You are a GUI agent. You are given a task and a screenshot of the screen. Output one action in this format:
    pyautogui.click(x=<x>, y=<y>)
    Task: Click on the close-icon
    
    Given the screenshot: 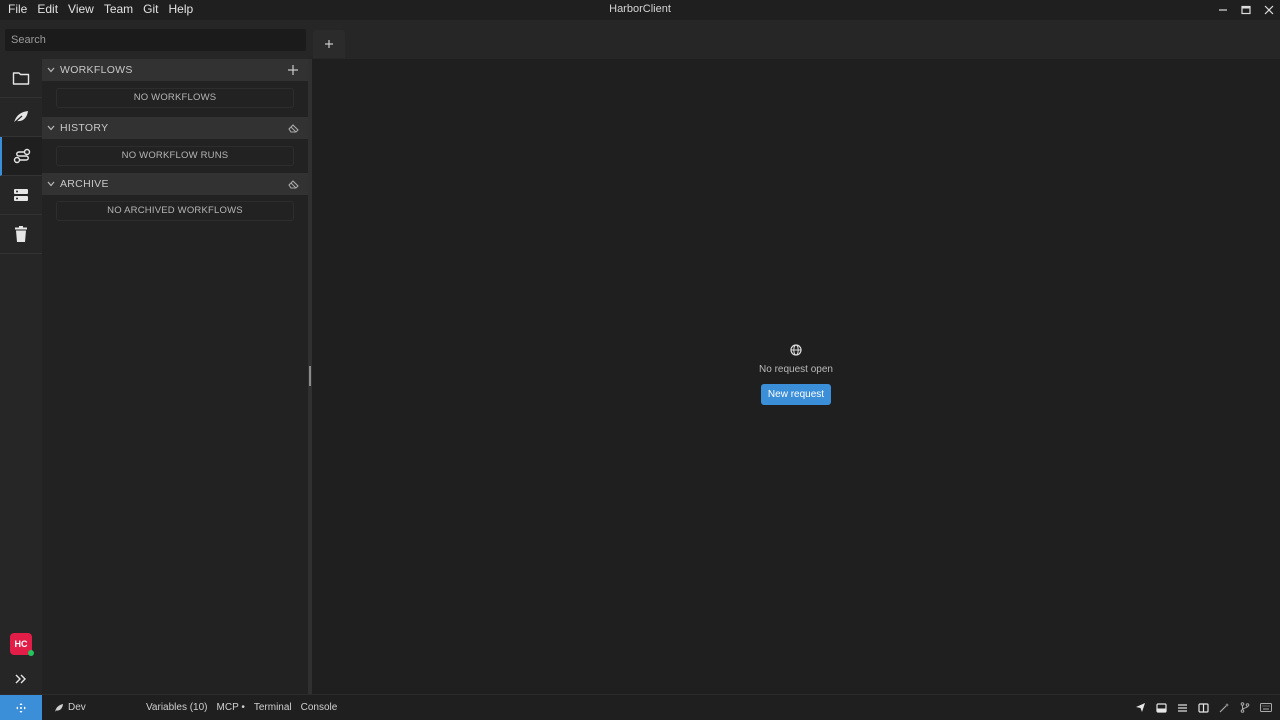 What is the action you would take?
    pyautogui.click(x=1268, y=10)
    